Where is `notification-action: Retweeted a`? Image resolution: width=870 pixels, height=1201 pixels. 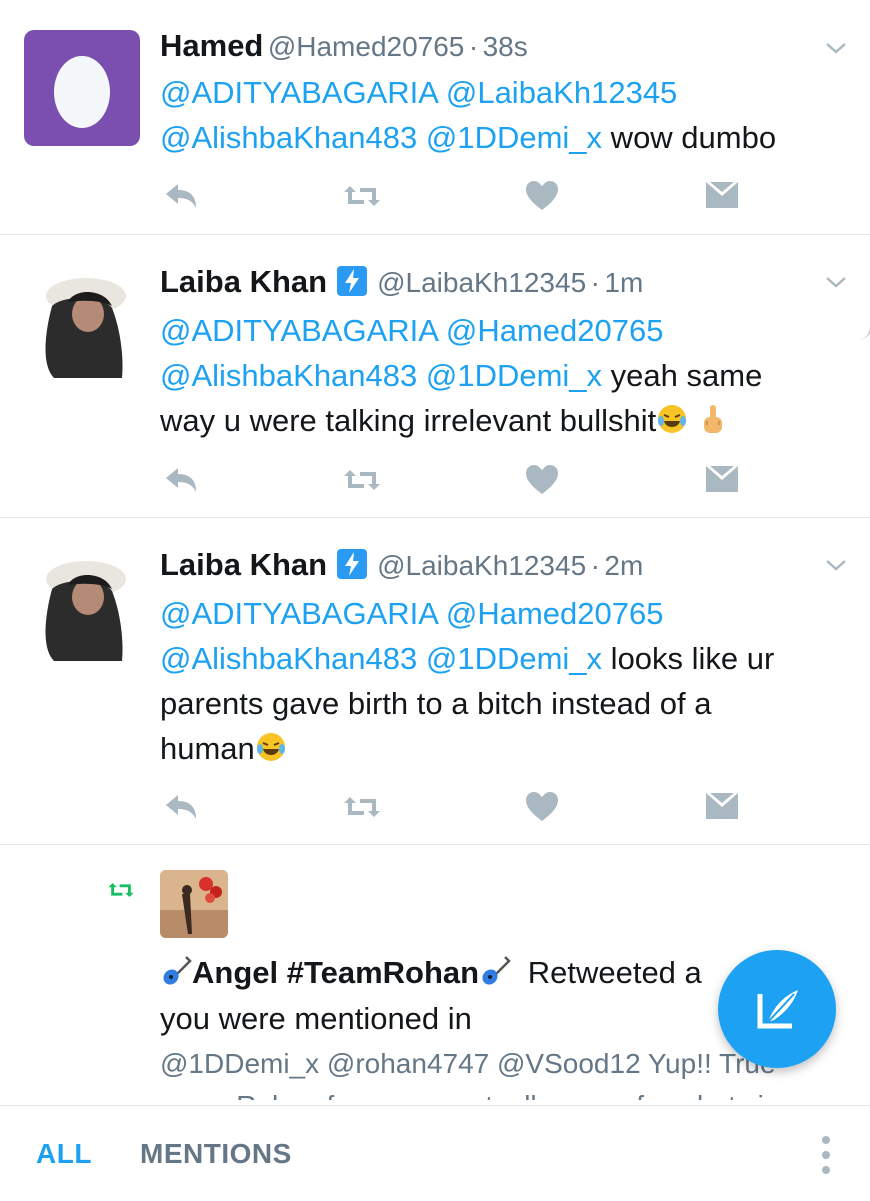
notification-action: Retweeted a is located at coordinates (614, 972).